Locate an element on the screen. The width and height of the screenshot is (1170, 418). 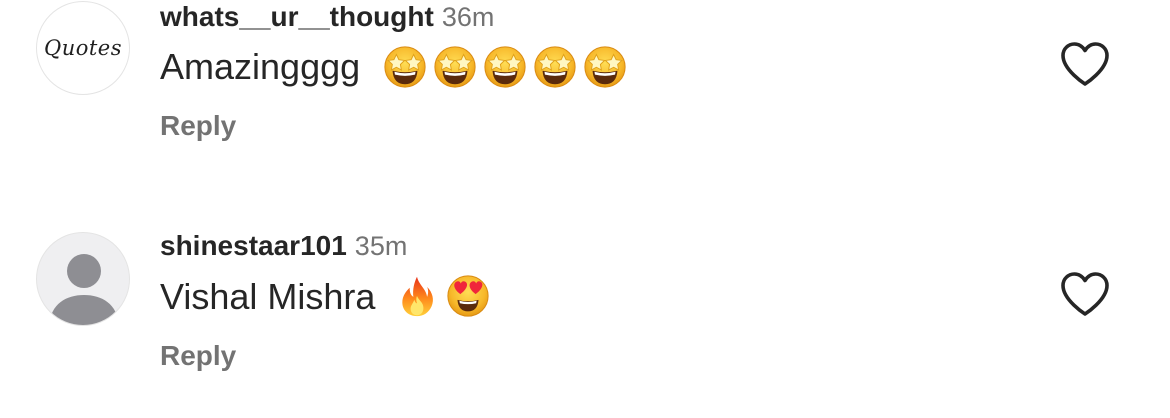
comment-text: Vishal Mishra is located at coordinates (325, 299).